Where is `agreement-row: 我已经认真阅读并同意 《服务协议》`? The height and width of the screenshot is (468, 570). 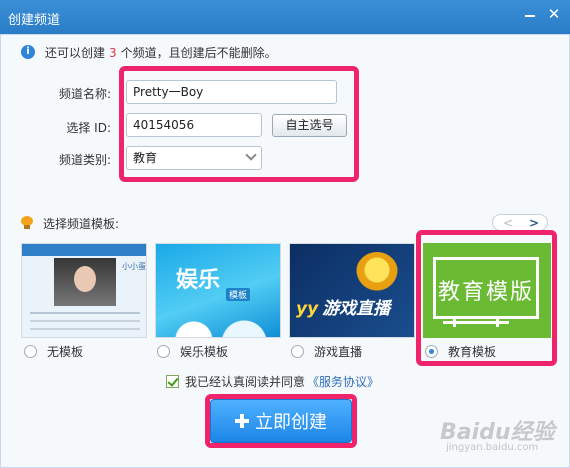
agreement-row: 我已经认真阅读并同意 《服务协议》 is located at coordinates (272, 381).